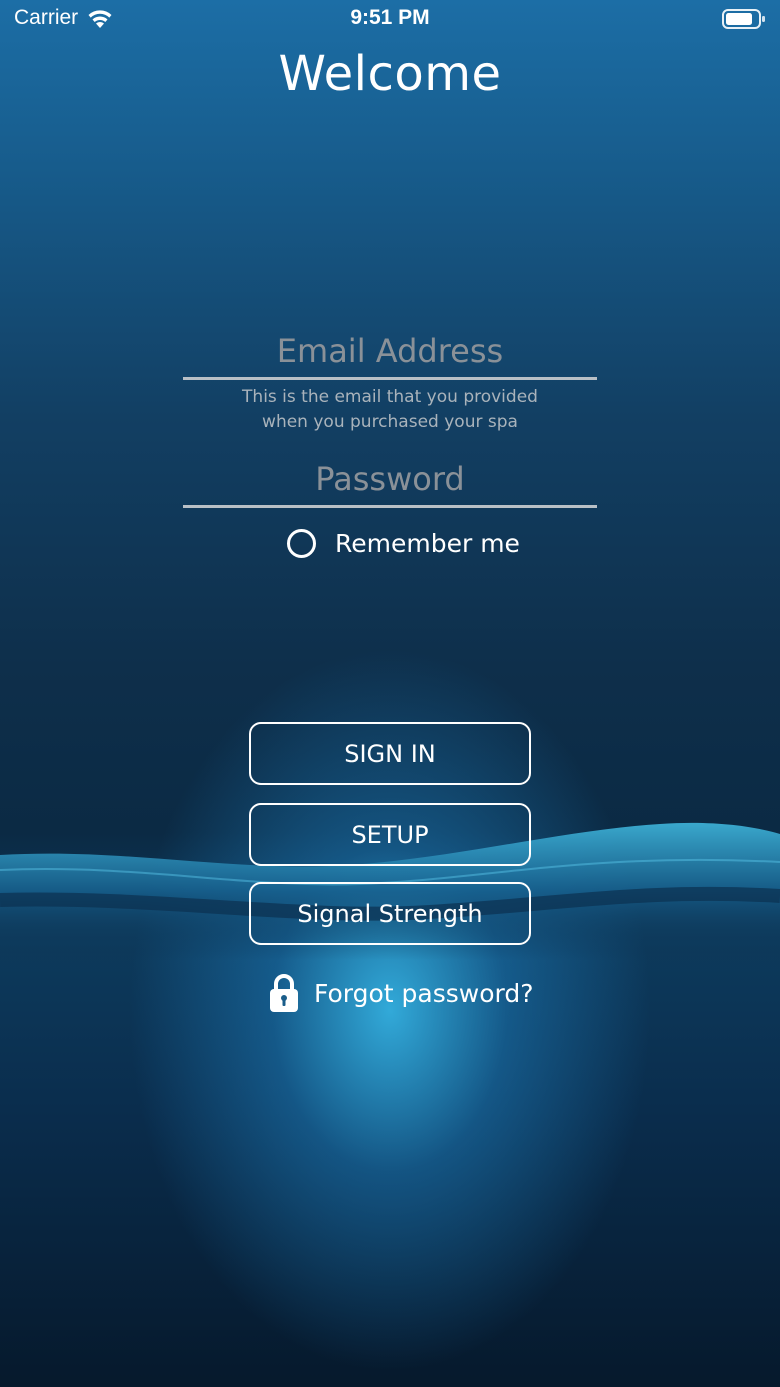  I want to click on sign-in-button: SIGN IN, so click(390, 753).